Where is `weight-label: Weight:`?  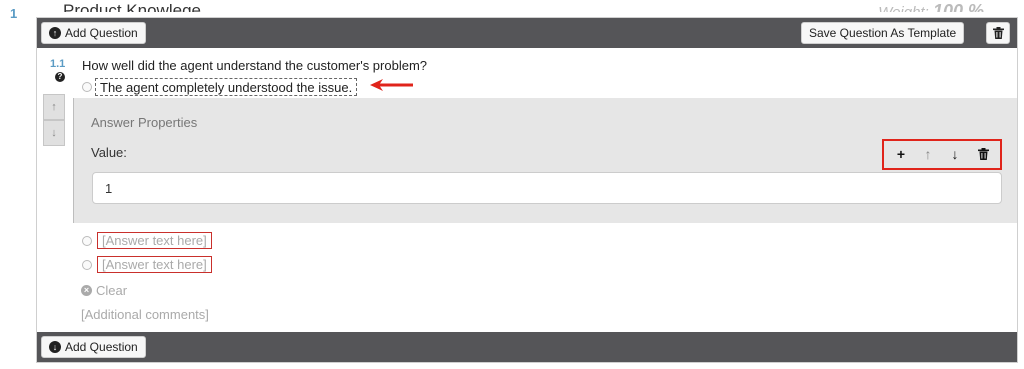
weight-label: Weight: is located at coordinates (903, 8).